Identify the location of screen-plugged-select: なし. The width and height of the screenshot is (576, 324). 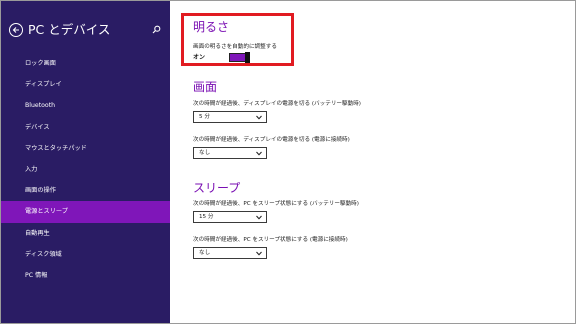
(230, 153).